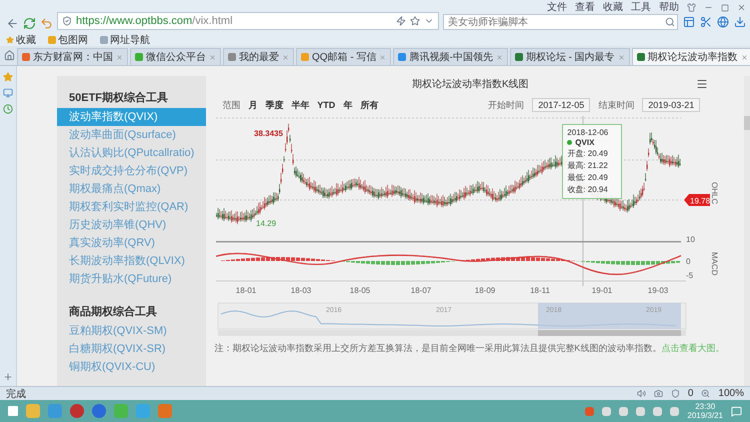  I want to click on tooltip-series: QVIX, so click(592, 142).